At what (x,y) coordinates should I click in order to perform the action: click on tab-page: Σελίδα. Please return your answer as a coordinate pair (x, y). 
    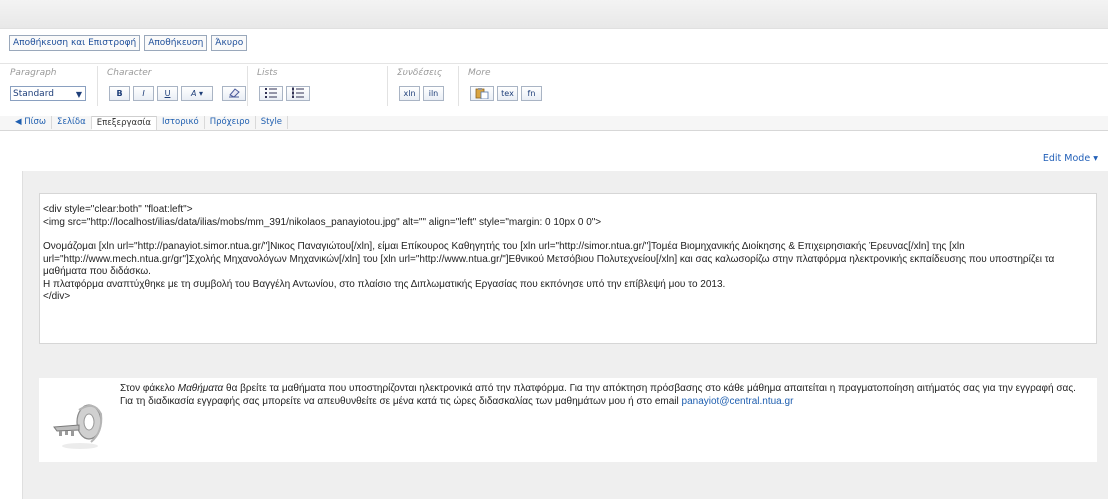
    Looking at the image, I should click on (72, 122).